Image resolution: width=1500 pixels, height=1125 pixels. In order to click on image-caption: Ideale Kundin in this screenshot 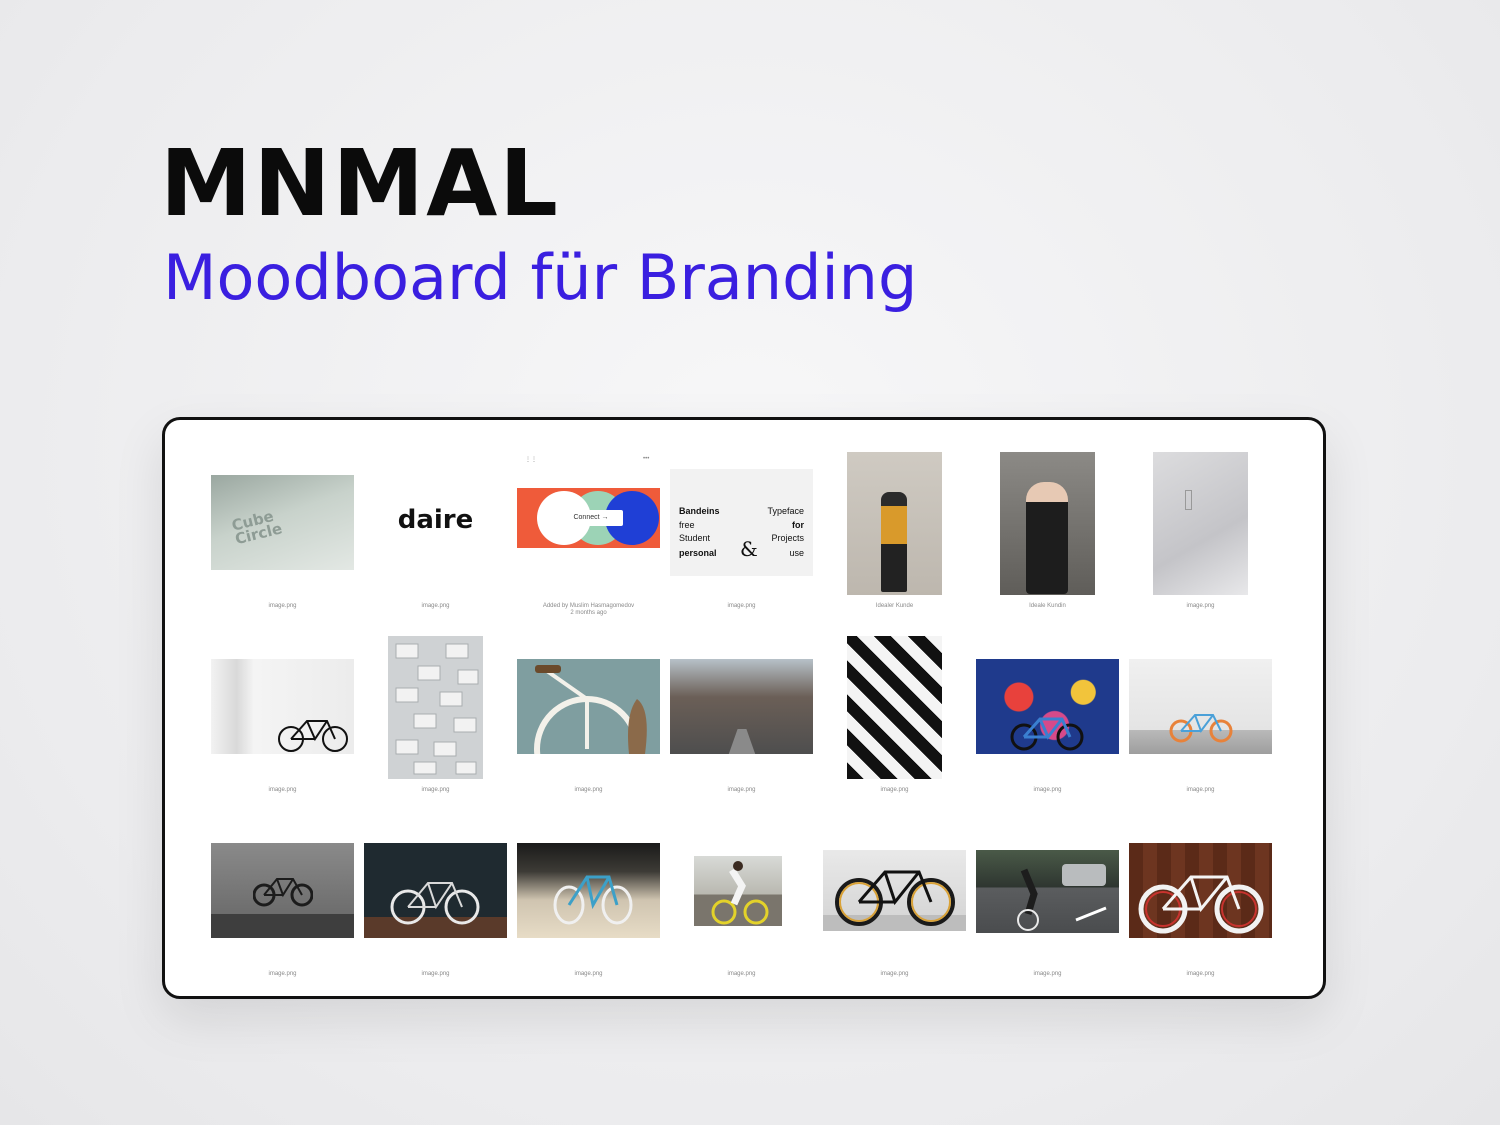, I will do `click(1047, 606)`.